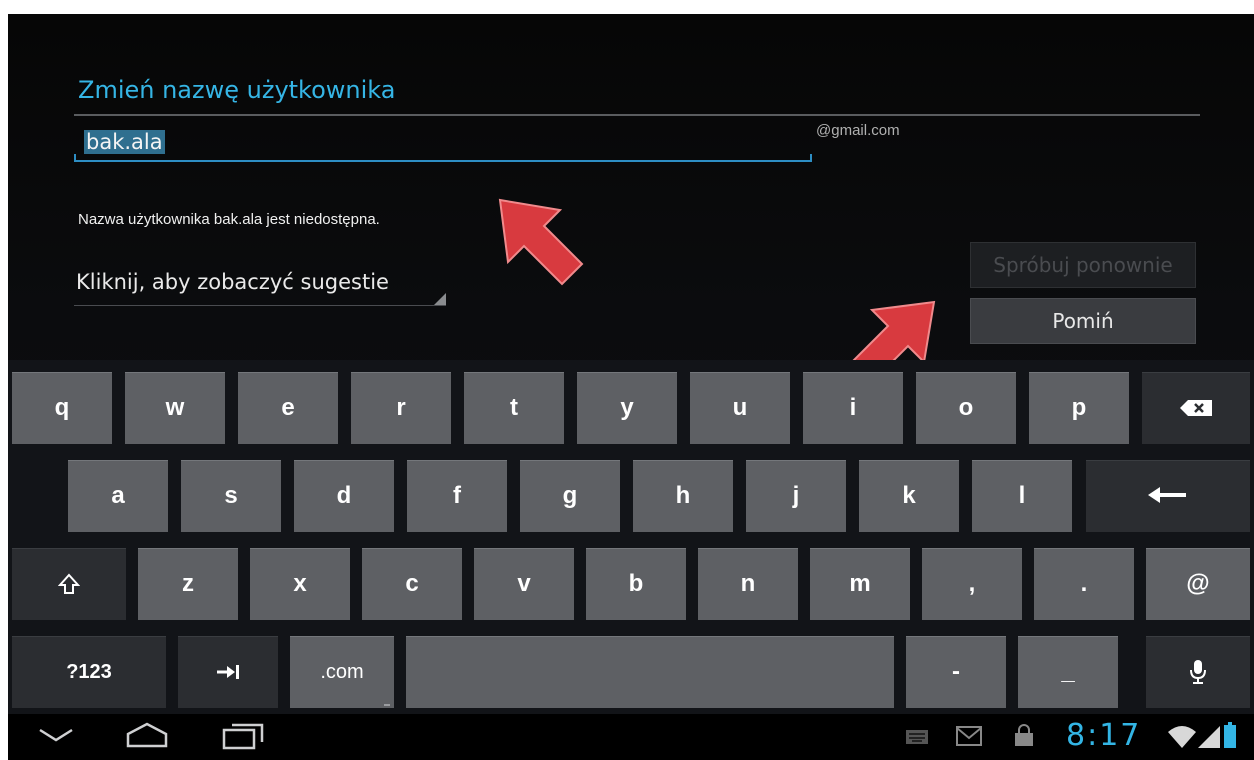  I want to click on key-o: o, so click(966, 408).